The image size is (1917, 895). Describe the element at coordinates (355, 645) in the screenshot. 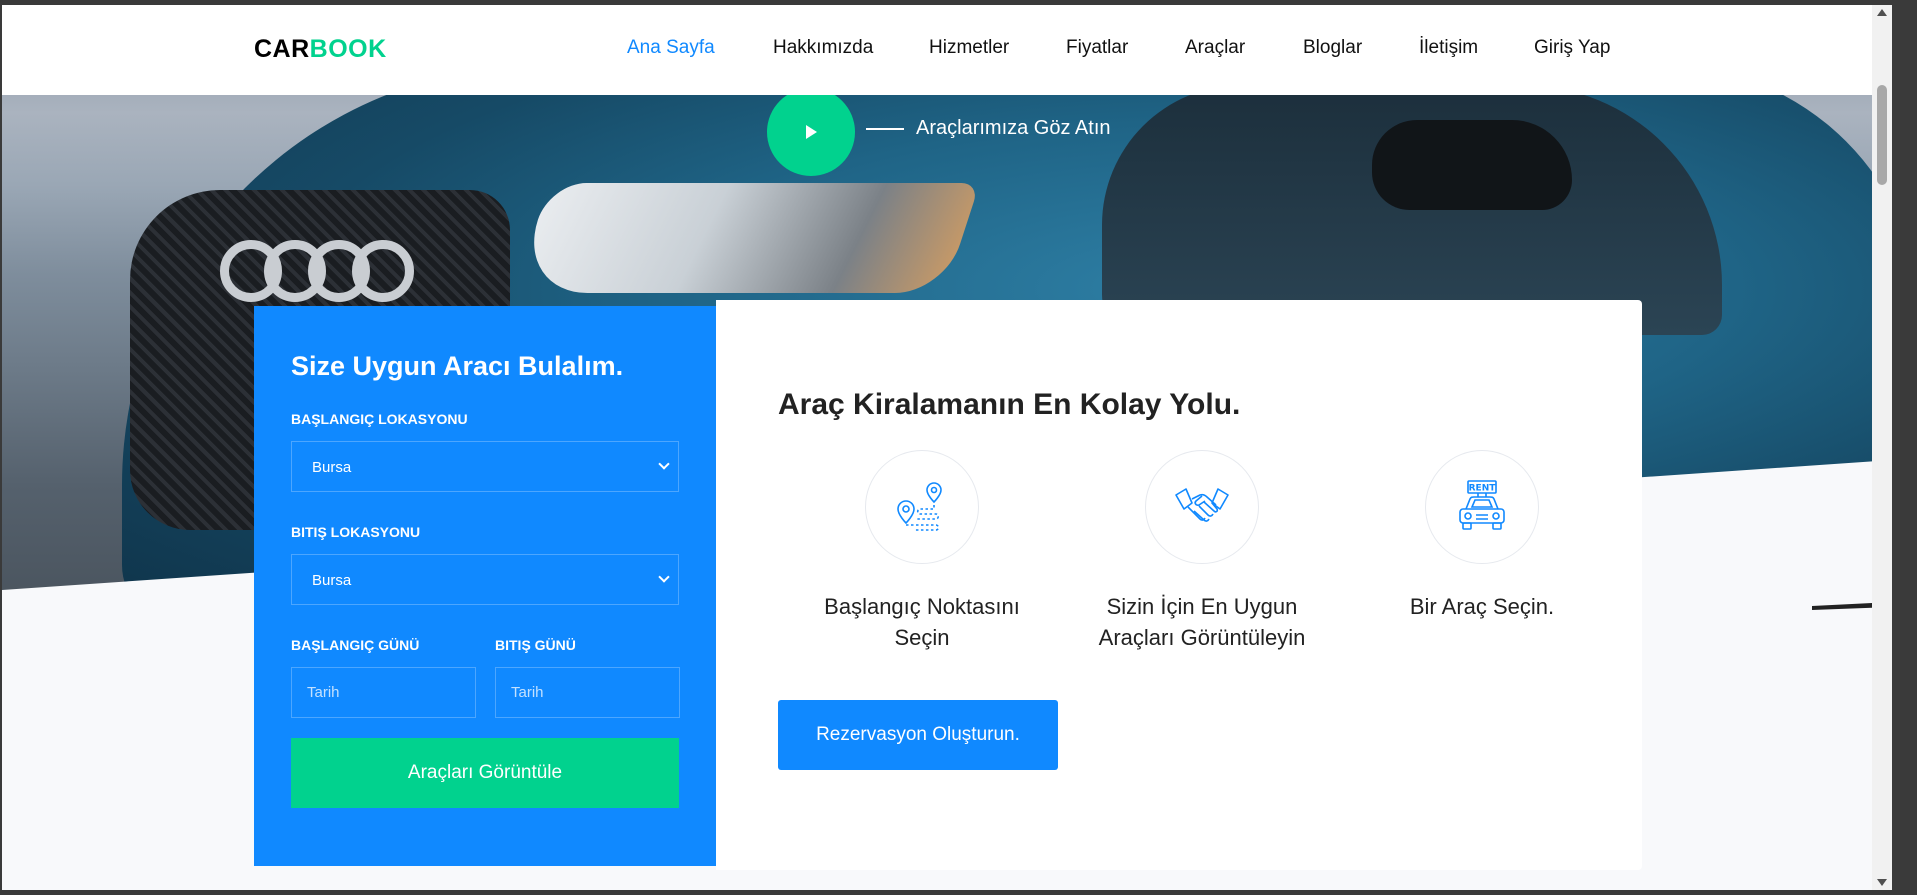

I see `start-date-label: BAŞLANGIÇ GÜNÜ` at that location.